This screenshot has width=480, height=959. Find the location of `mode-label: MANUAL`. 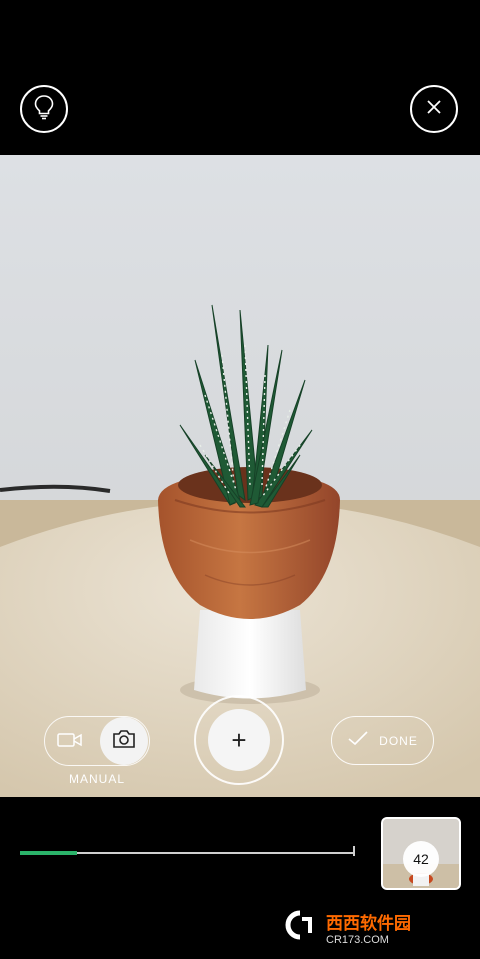

mode-label: MANUAL is located at coordinates (96, 779).